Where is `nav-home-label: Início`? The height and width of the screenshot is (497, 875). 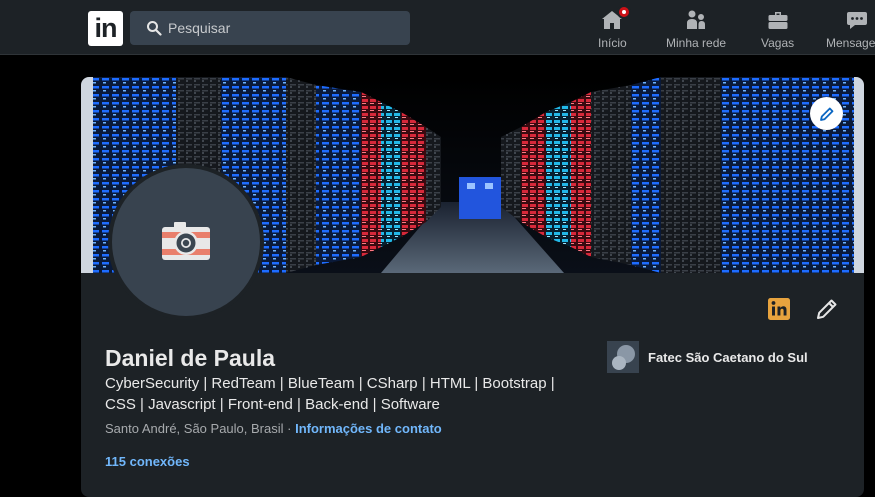
nav-home-label: Início is located at coordinates (612, 43).